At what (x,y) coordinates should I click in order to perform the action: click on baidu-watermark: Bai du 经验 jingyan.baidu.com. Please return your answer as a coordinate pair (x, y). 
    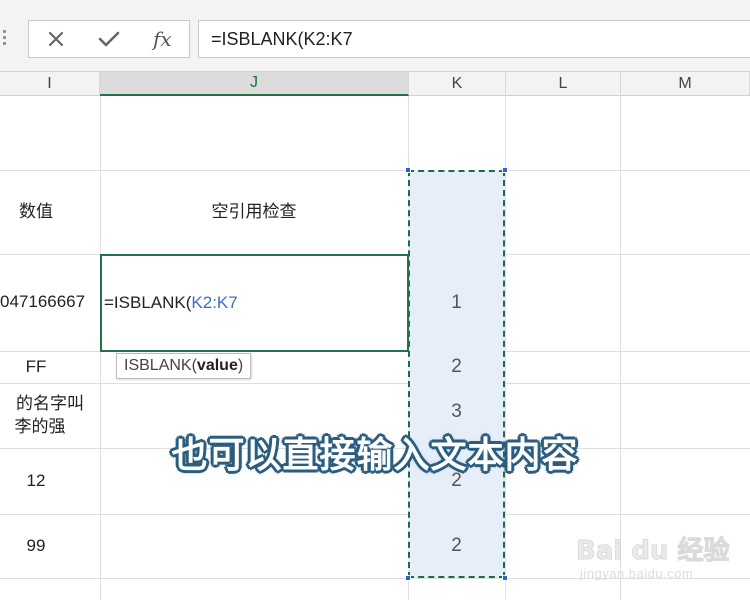
    Looking at the image, I should click on (656, 560).